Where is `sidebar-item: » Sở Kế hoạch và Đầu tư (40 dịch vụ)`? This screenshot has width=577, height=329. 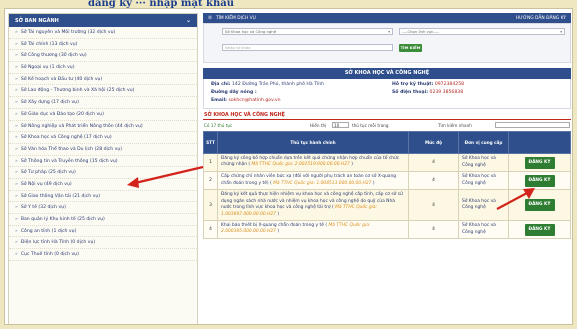 sidebar-item: » Sở Kế hoạch và Đầu tư (40 dịch vụ) is located at coordinates (103, 80).